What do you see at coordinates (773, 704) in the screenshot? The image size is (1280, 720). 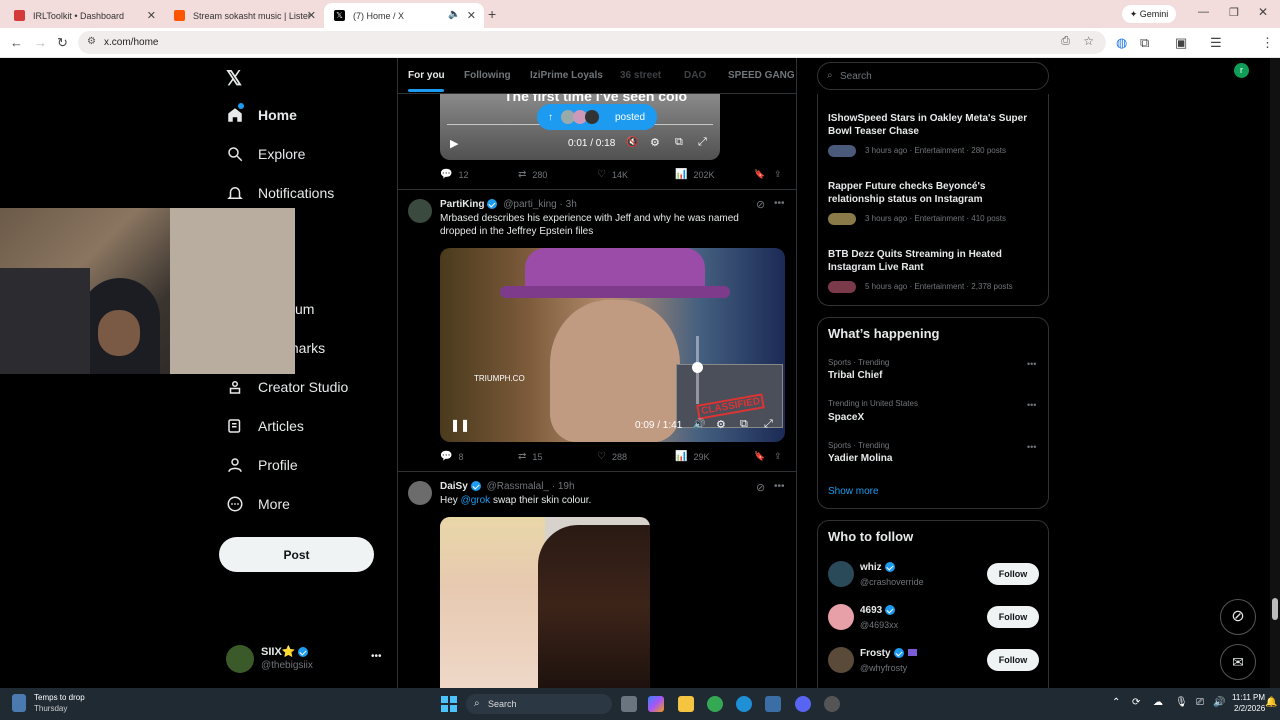 I see `store-icon` at bounding box center [773, 704].